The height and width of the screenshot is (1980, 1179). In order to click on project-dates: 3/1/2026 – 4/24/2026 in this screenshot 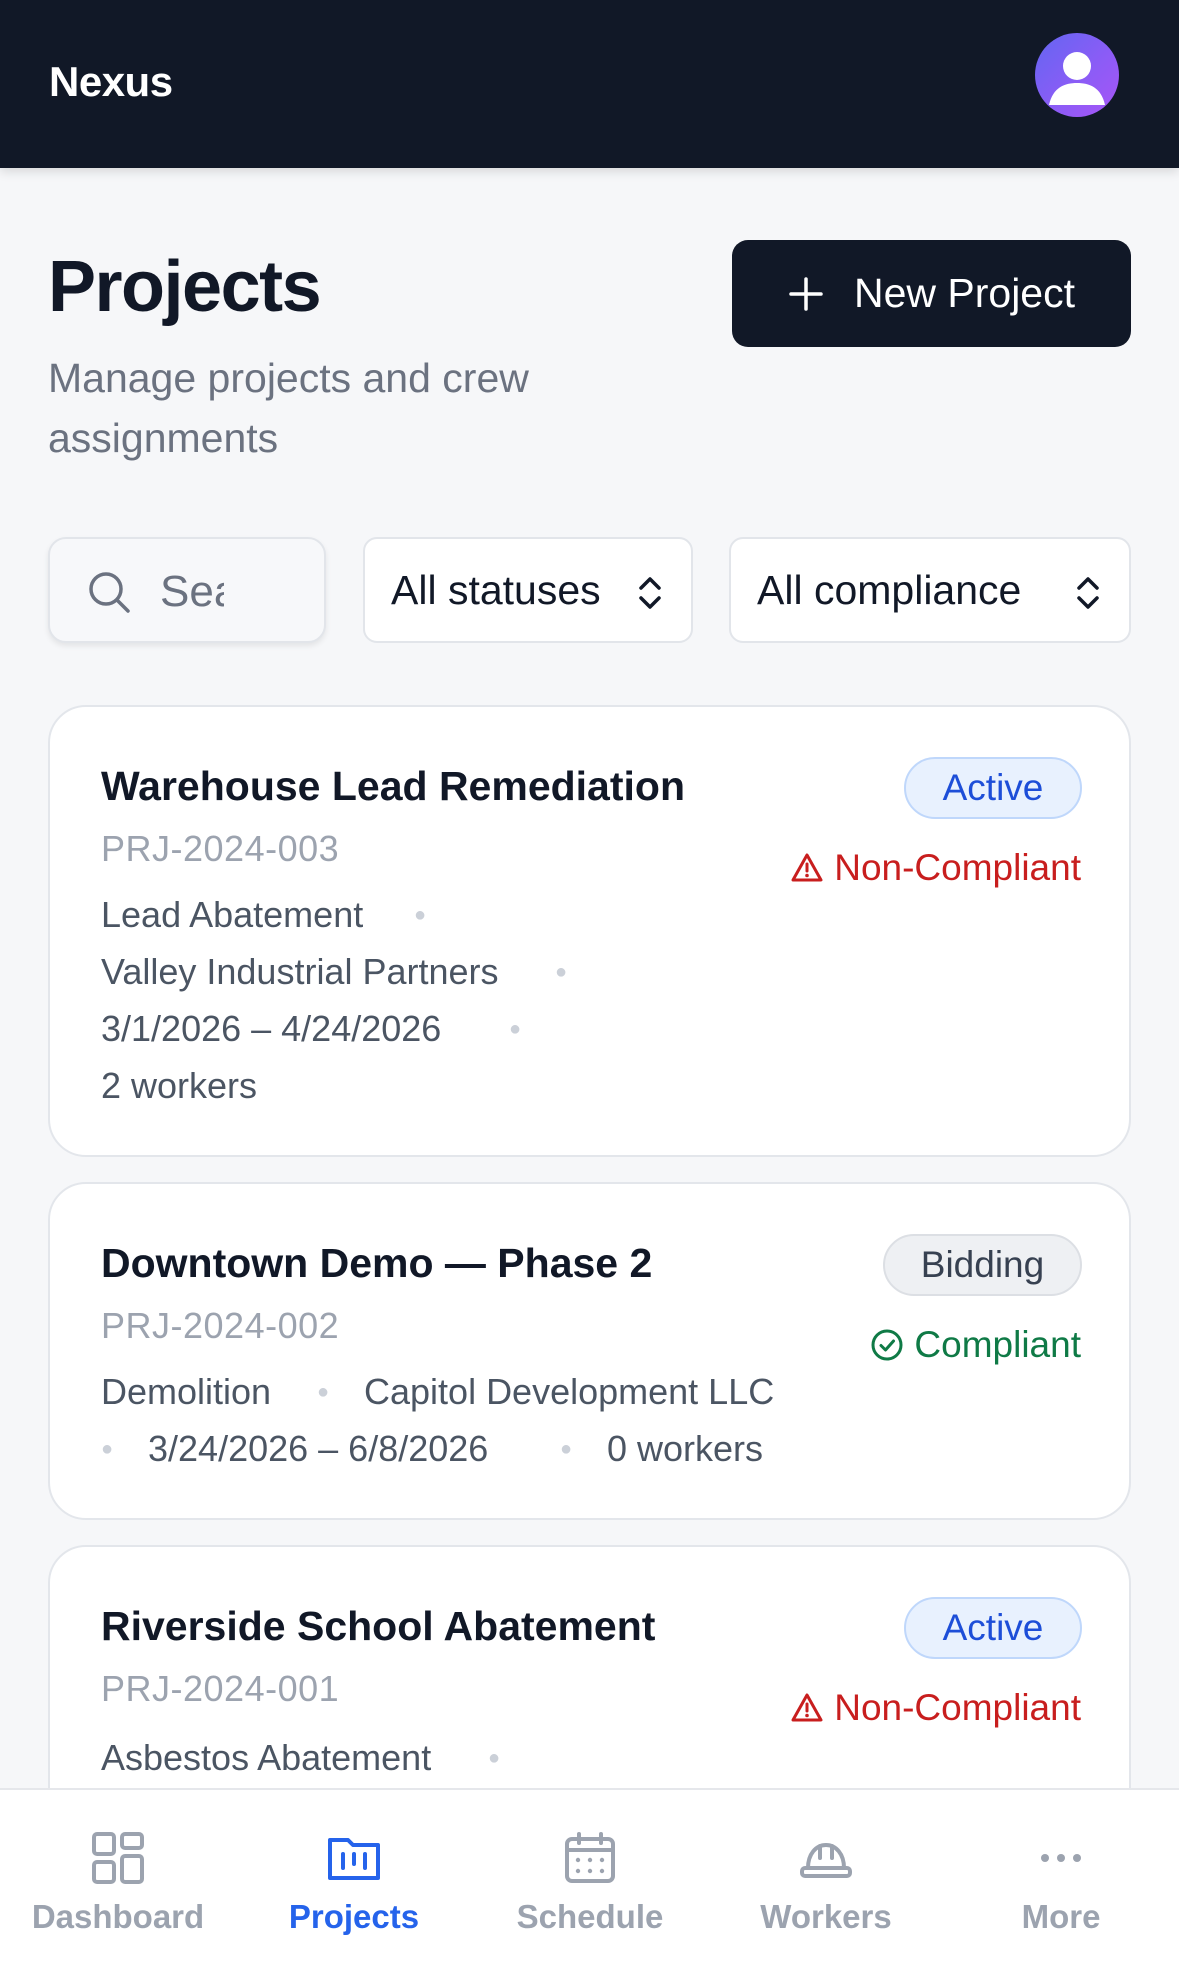, I will do `click(271, 1028)`.